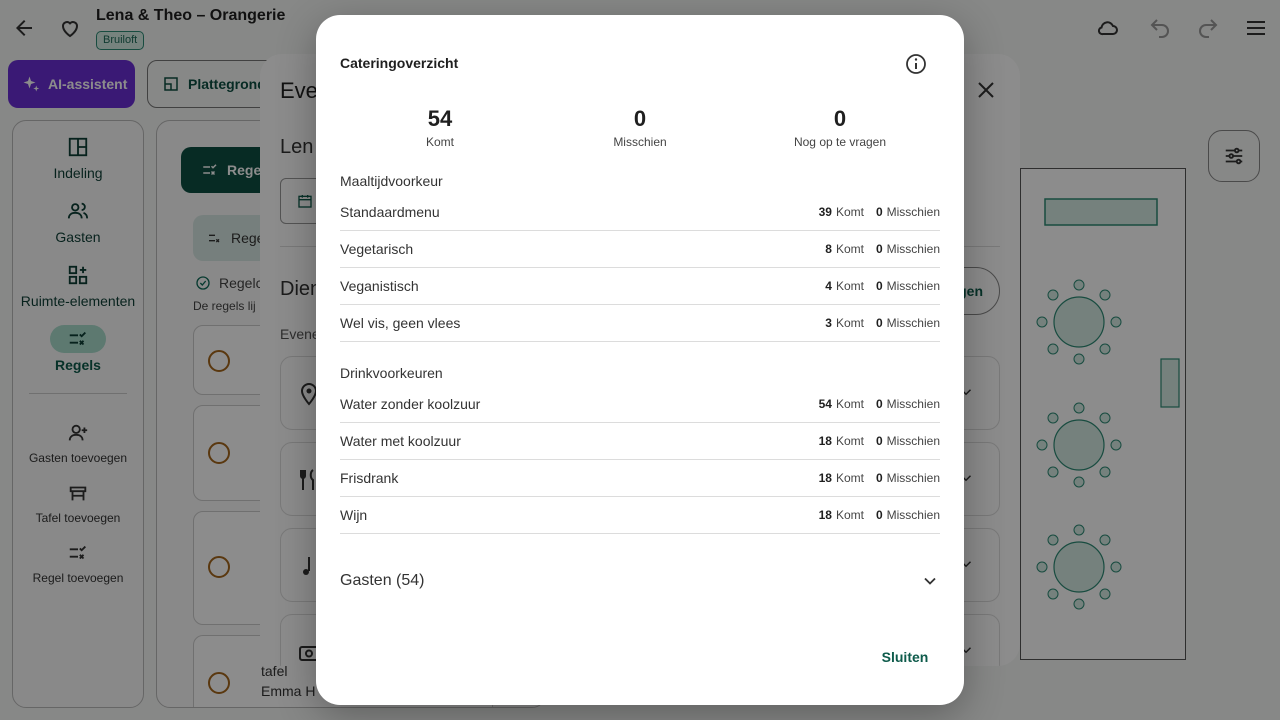 Image resolution: width=1280 pixels, height=720 pixels. I want to click on preference-name: Frisdrank, so click(369, 478).